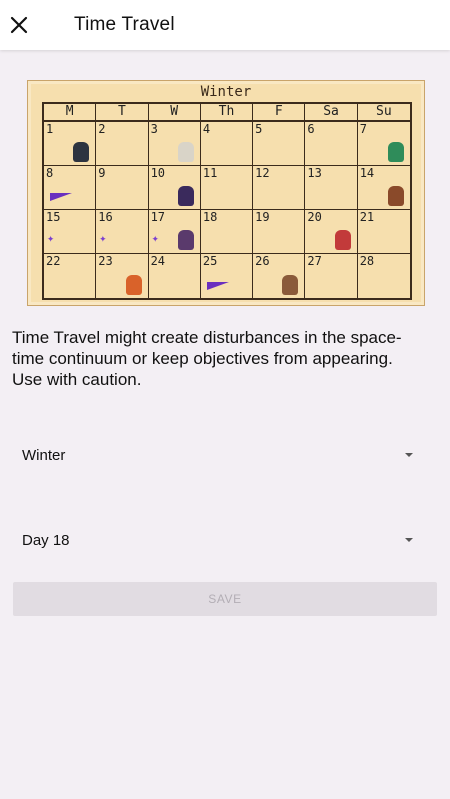 This screenshot has width=450, height=799. I want to click on calendar-day: 21, so click(383, 232).